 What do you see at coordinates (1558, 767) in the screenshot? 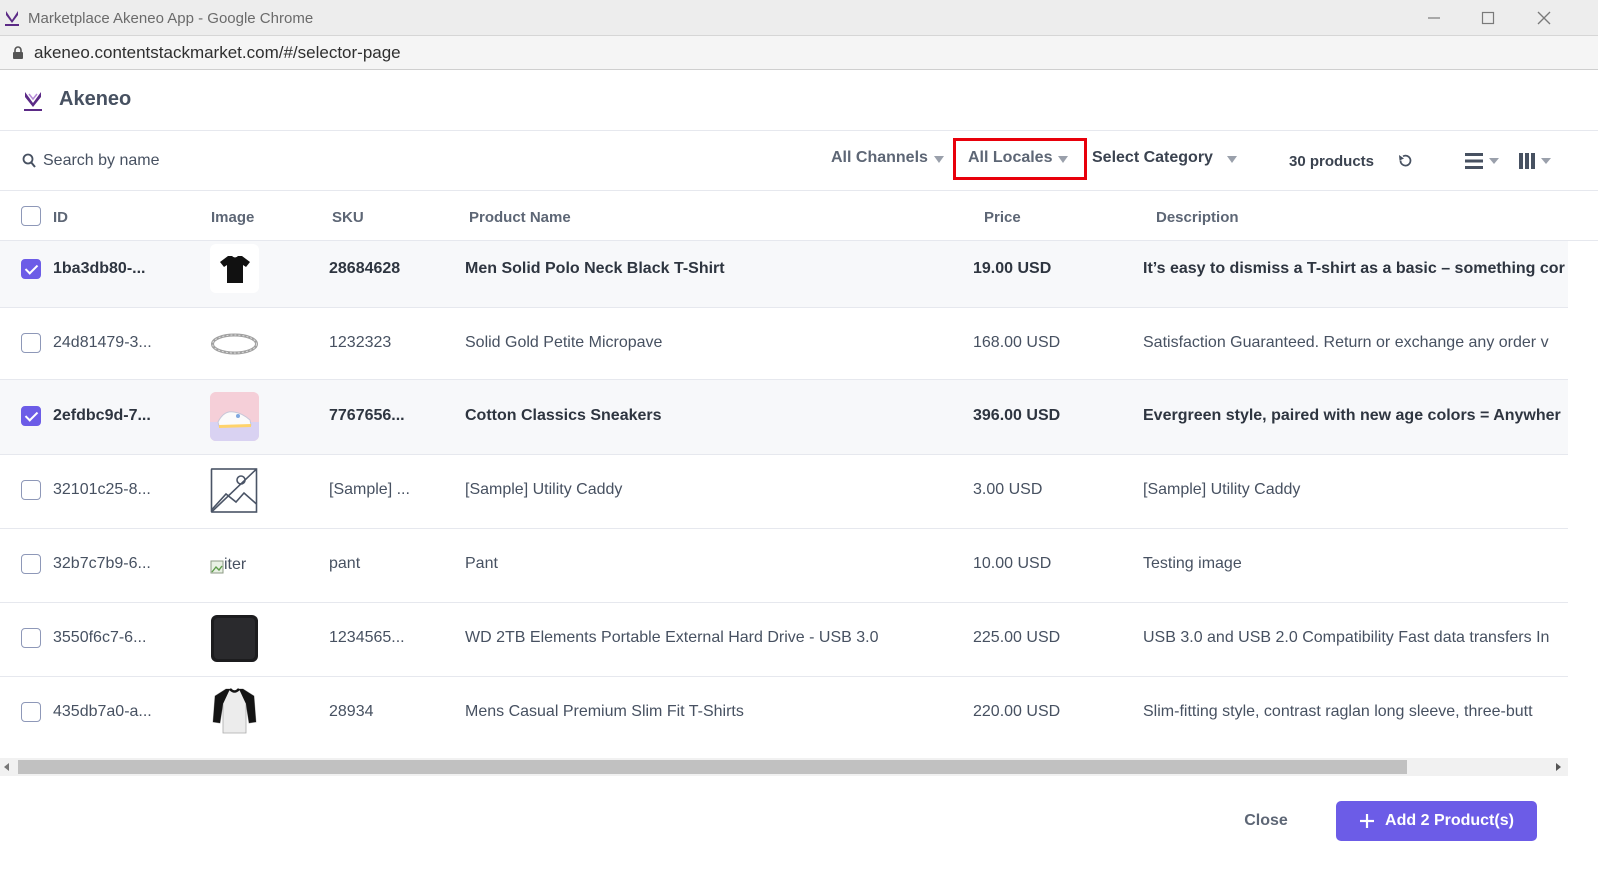
I see `scroll-right-icon` at bounding box center [1558, 767].